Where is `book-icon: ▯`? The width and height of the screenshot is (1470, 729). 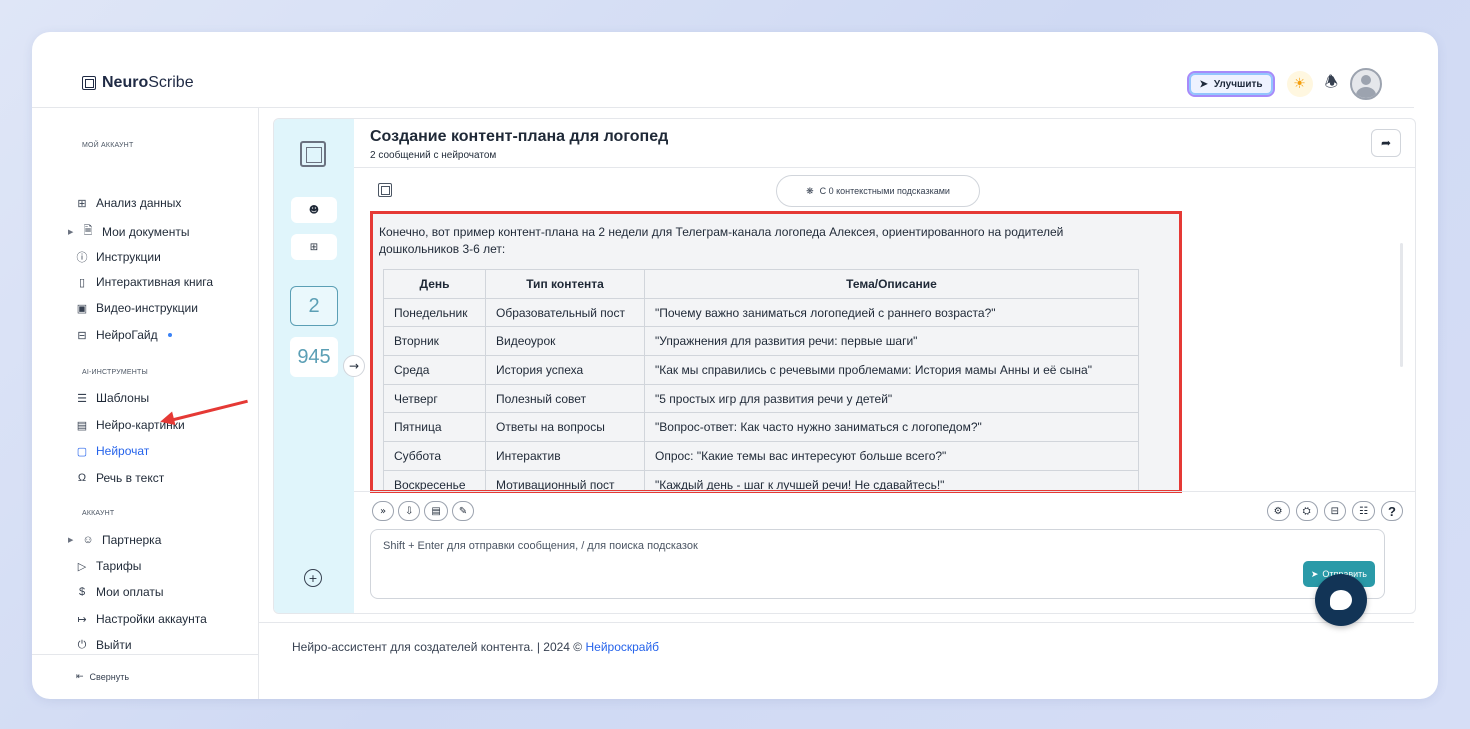 book-icon: ▯ is located at coordinates (82, 282).